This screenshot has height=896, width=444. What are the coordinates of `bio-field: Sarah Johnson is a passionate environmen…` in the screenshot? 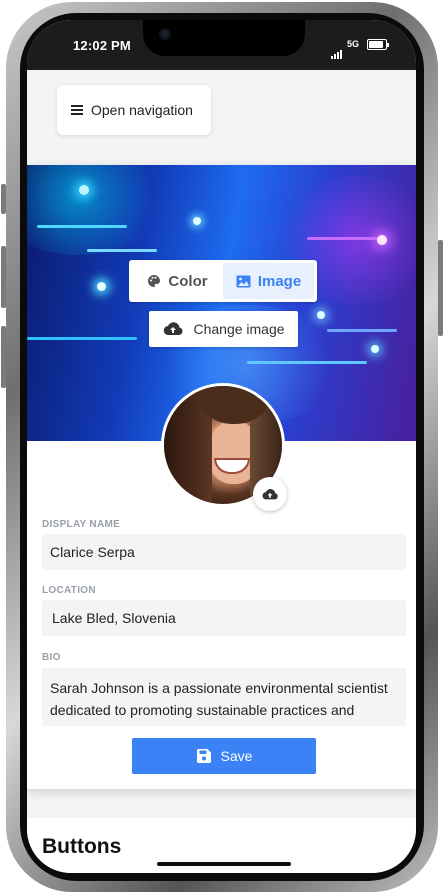 It's located at (224, 697).